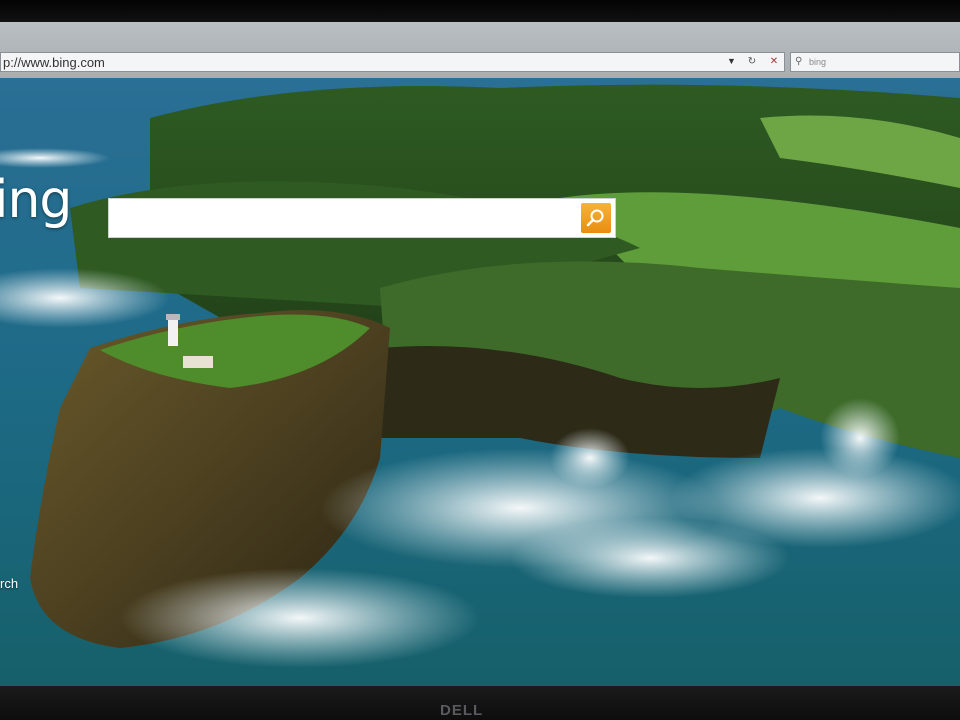 The image size is (960, 720). What do you see at coordinates (480, 50) in the screenshot?
I see `browser-chrome: p://www.bing.com ▼ ↻ ✕ ⚲ bing` at bounding box center [480, 50].